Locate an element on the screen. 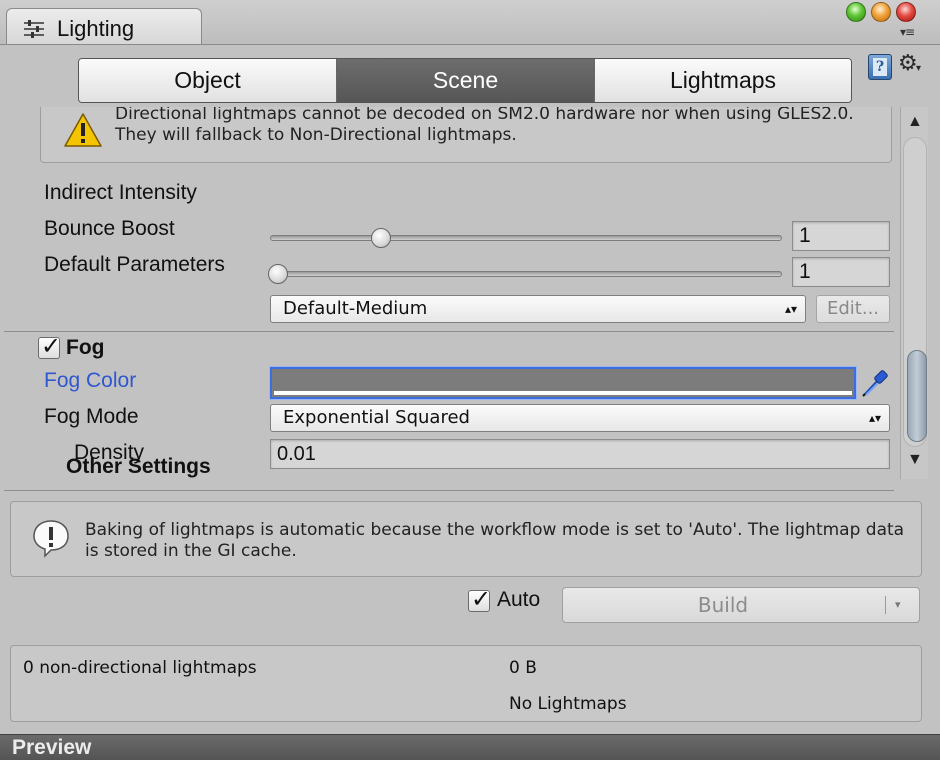  help-glyph: ? is located at coordinates (880, 67).